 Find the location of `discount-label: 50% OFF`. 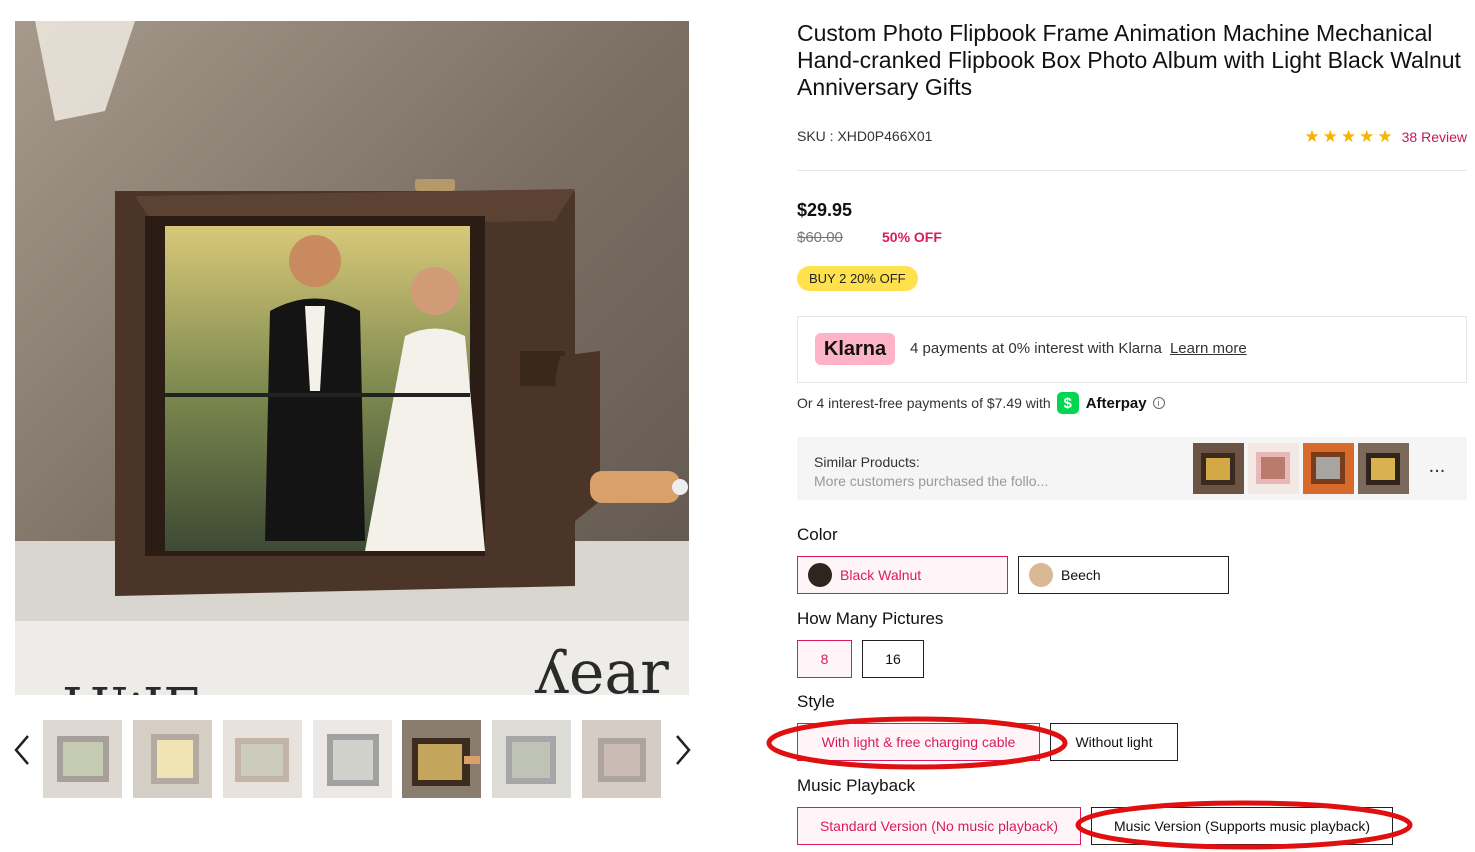

discount-label: 50% OFF is located at coordinates (912, 237).